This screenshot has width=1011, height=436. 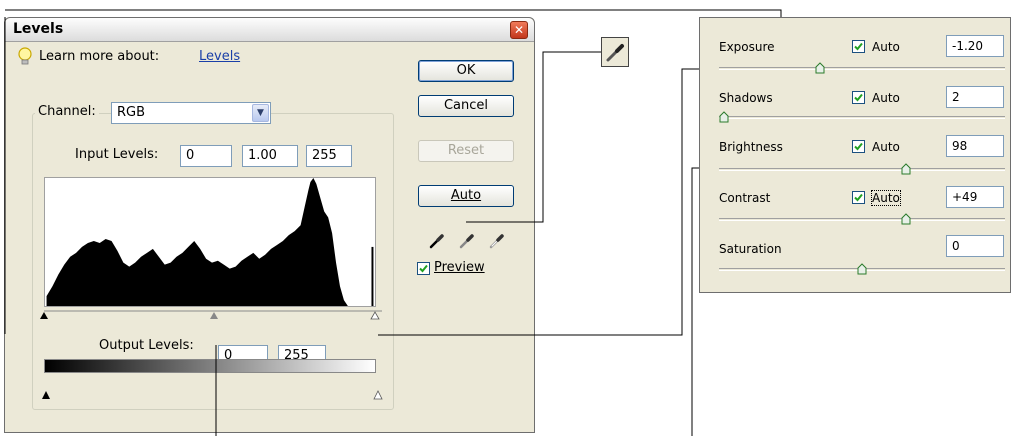 I want to click on black-point-slider, so click(x=44, y=315).